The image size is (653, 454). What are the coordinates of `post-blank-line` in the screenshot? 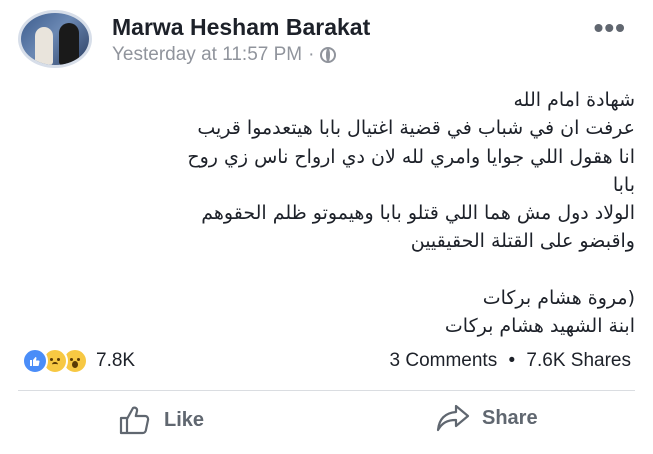 It's located at (325, 270).